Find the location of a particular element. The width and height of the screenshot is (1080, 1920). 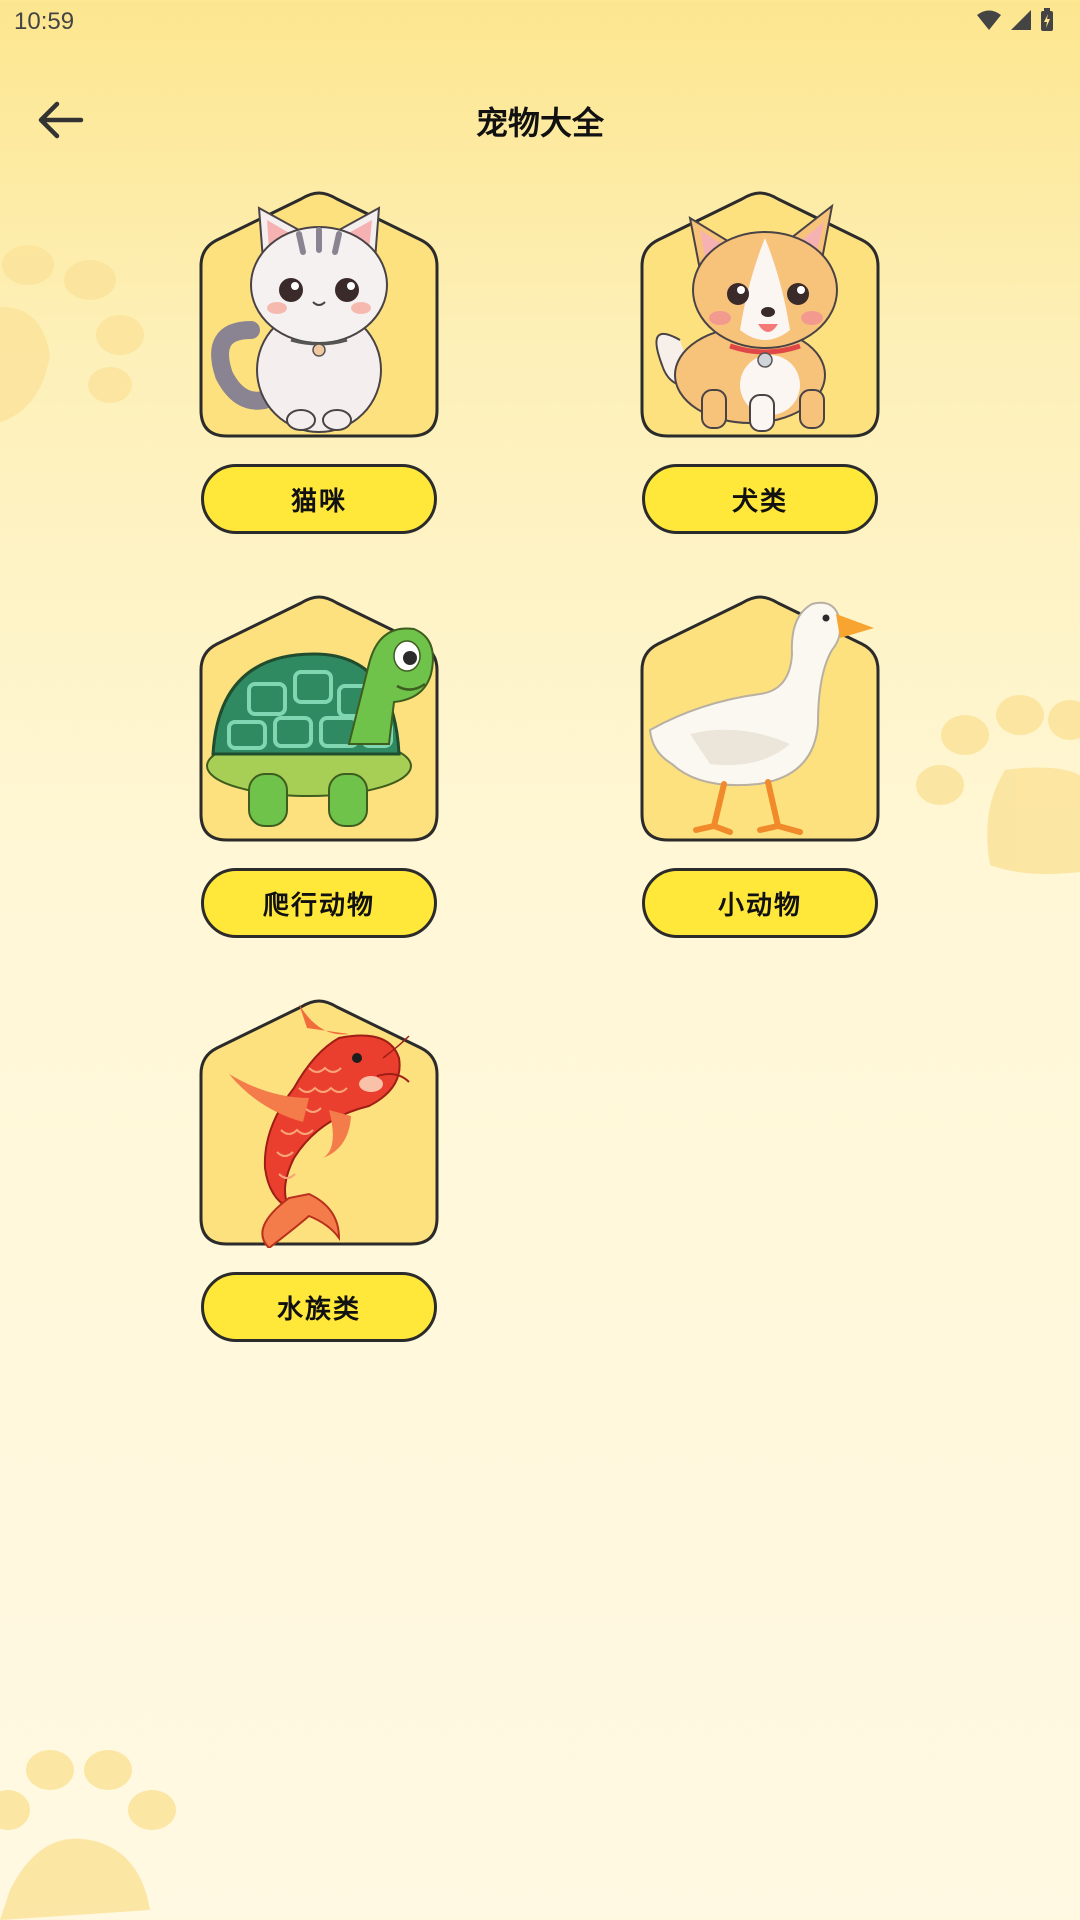

wifi-icon is located at coordinates (989, 20).